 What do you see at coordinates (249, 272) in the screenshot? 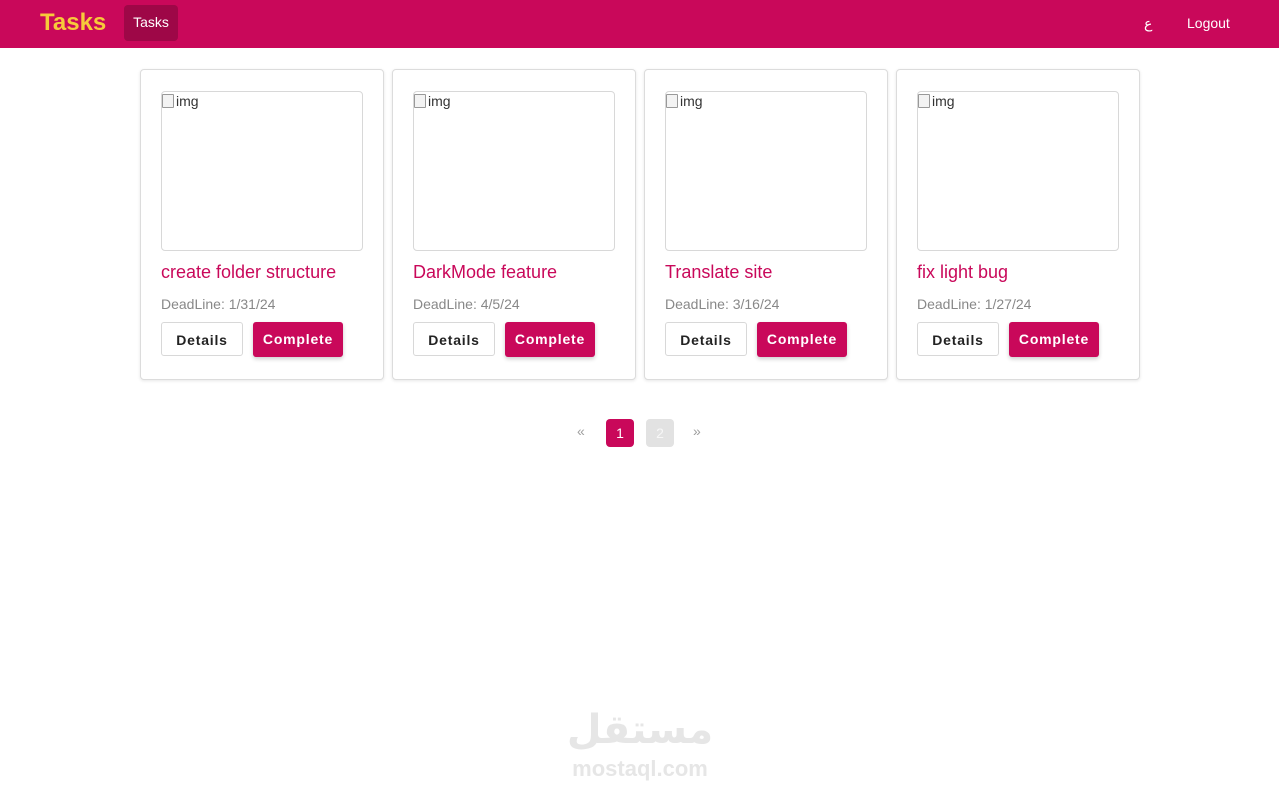
I see `task-title: create folder structure` at bounding box center [249, 272].